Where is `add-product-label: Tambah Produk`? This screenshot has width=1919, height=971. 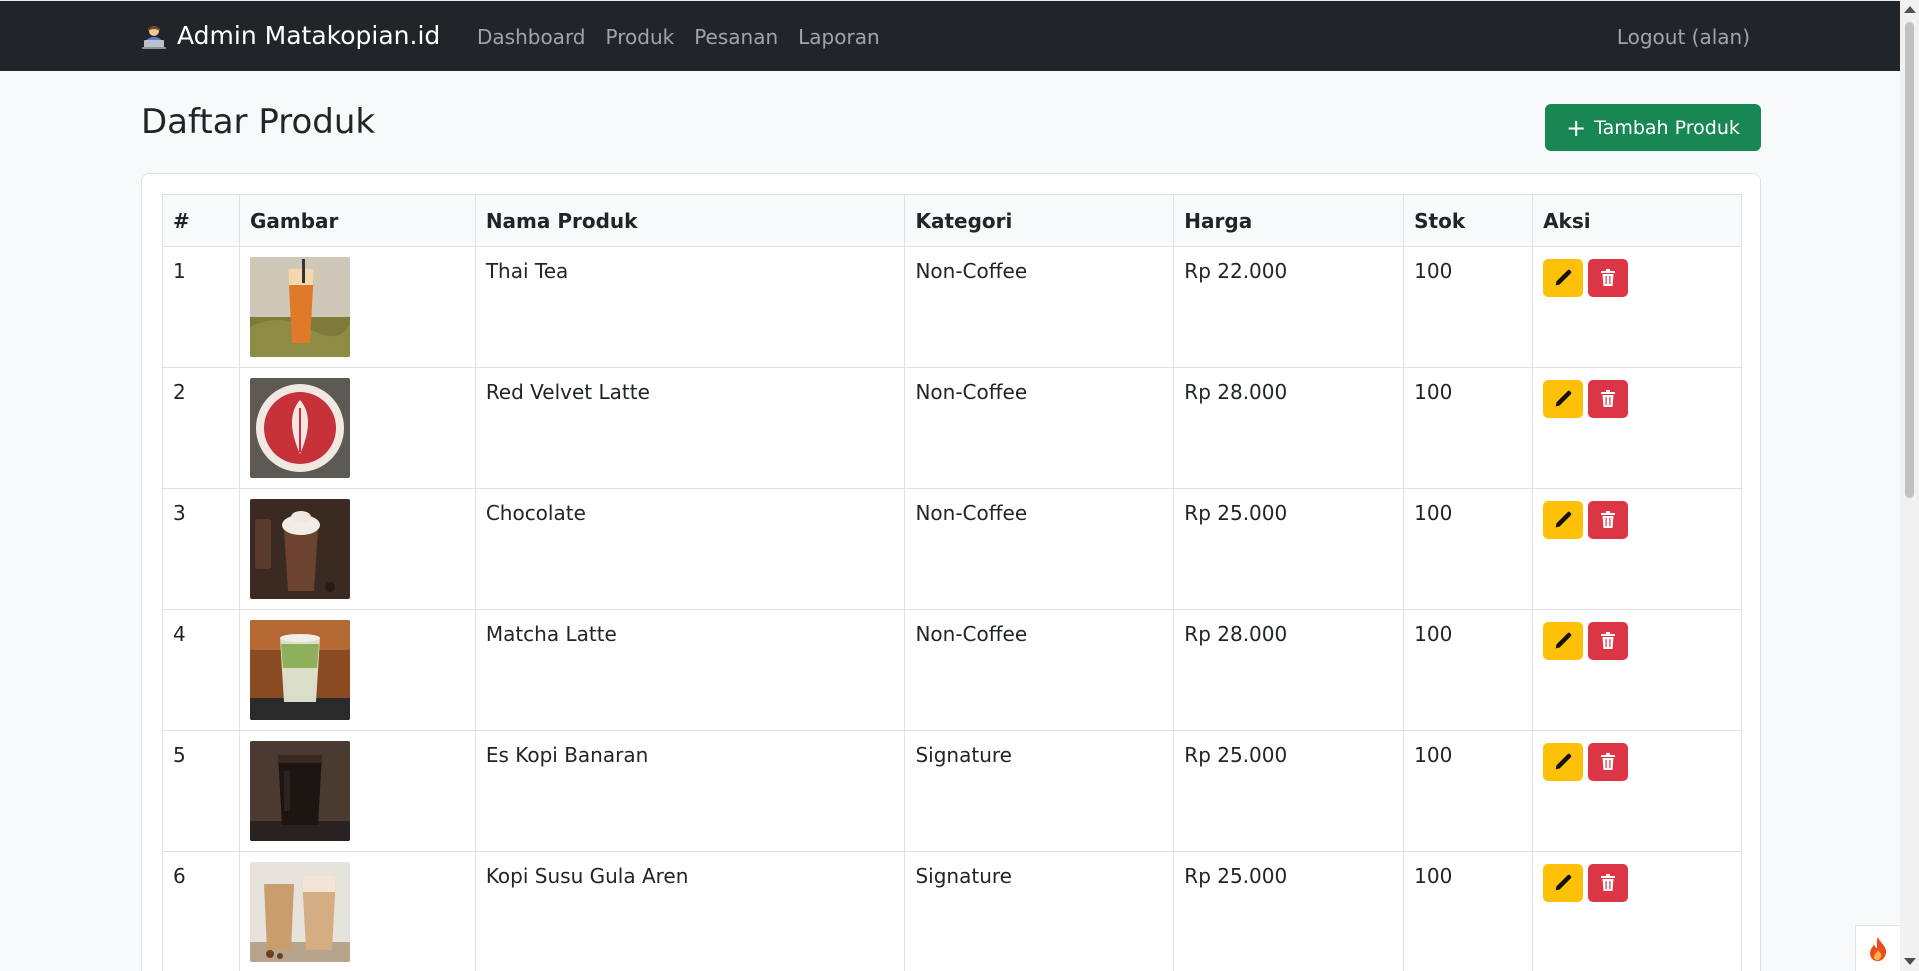 add-product-label: Tambah Produk is located at coordinates (1667, 127).